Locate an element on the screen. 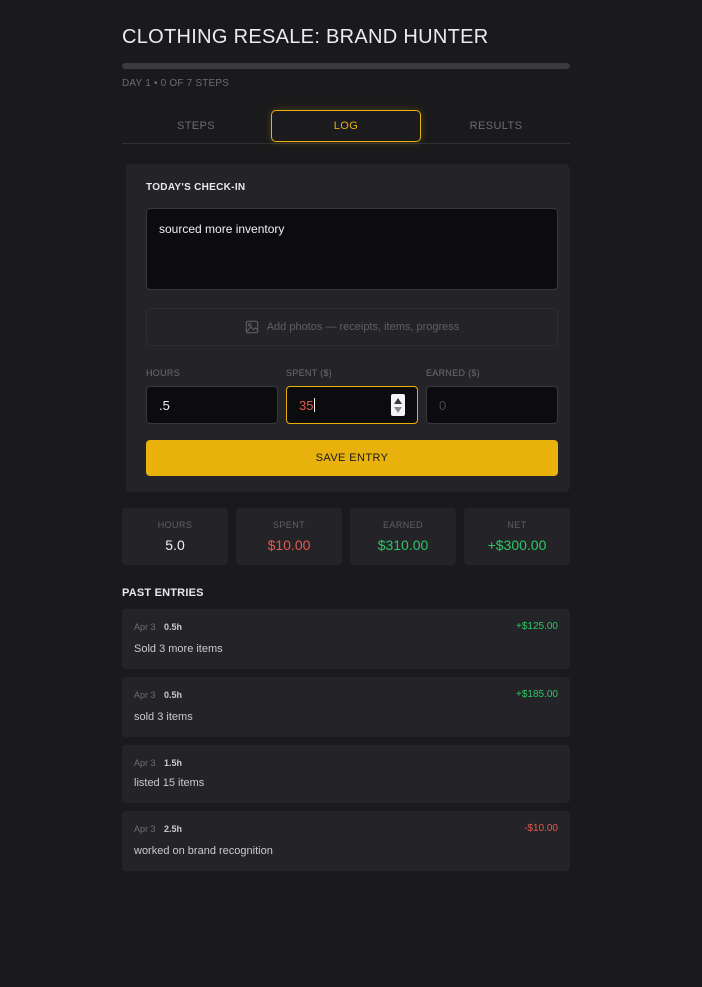 The image size is (702, 987). stepper-up-icon is located at coordinates (398, 400).